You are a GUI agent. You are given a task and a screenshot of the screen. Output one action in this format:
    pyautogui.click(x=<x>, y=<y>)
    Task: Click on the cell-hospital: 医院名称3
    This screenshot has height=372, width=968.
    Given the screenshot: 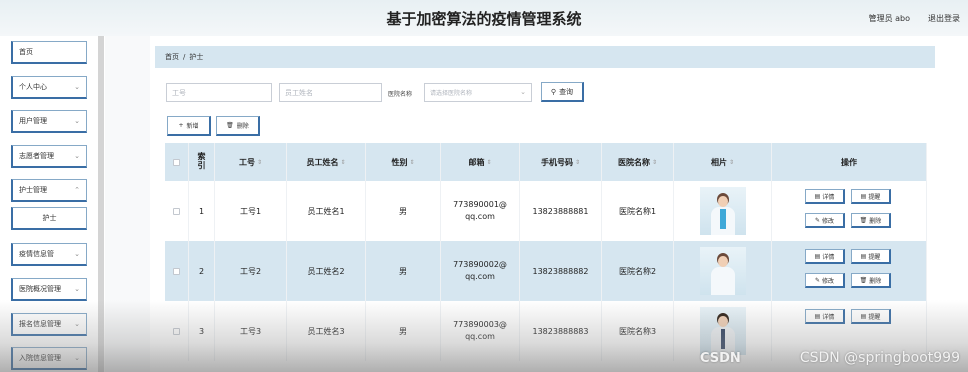 What is the action you would take?
    pyautogui.click(x=638, y=331)
    